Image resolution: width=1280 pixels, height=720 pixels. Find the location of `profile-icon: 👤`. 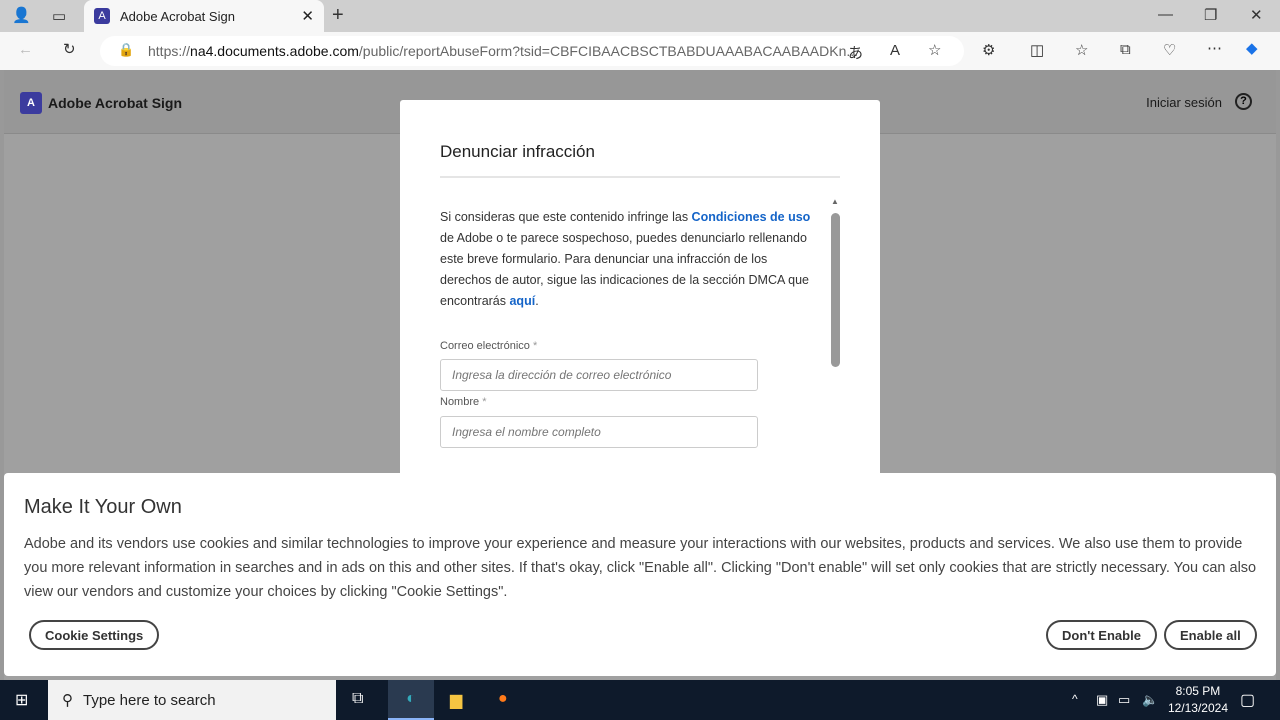

profile-icon: 👤 is located at coordinates (21, 15).